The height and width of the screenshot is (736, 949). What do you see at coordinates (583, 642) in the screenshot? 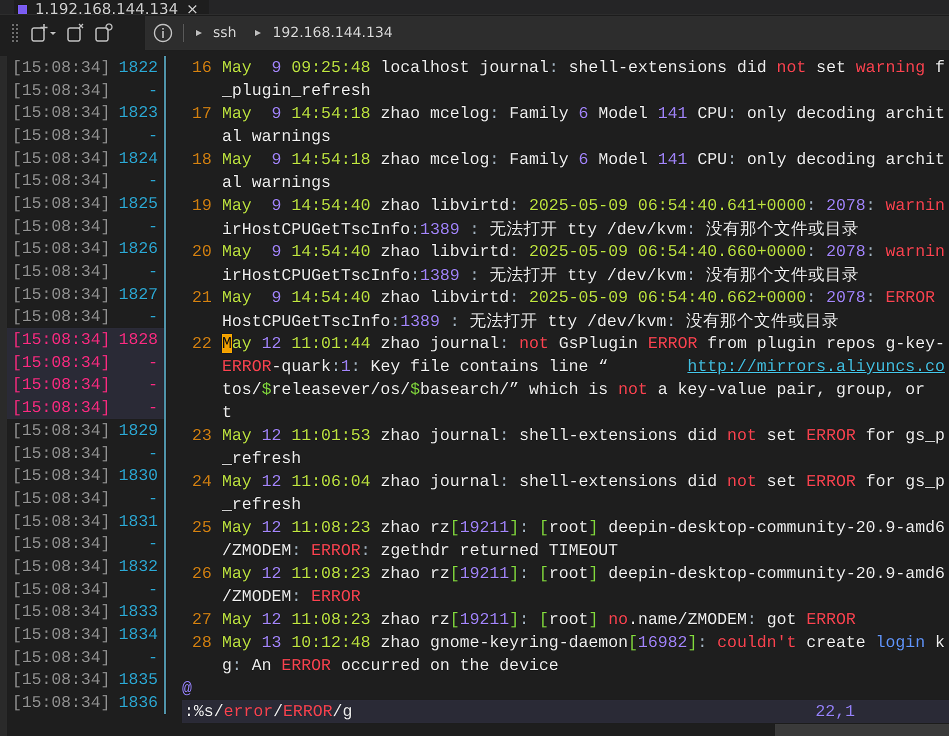
I see `log-text: May 13 10:12:48 zhao gnome-keyring-daemon[16982]: couldn't create login k` at bounding box center [583, 642].